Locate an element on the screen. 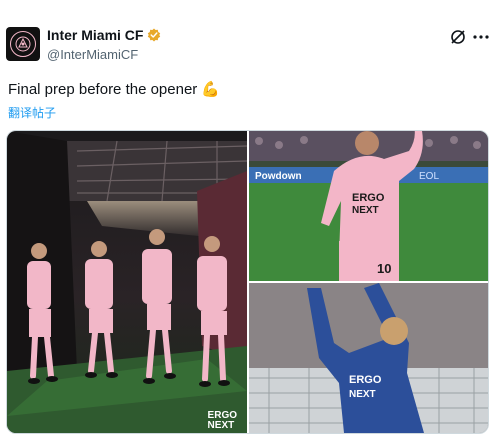 The height and width of the screenshot is (440, 500). goalkeeper-jersey-sponsor-text-2: NEXT is located at coordinates (362, 394).